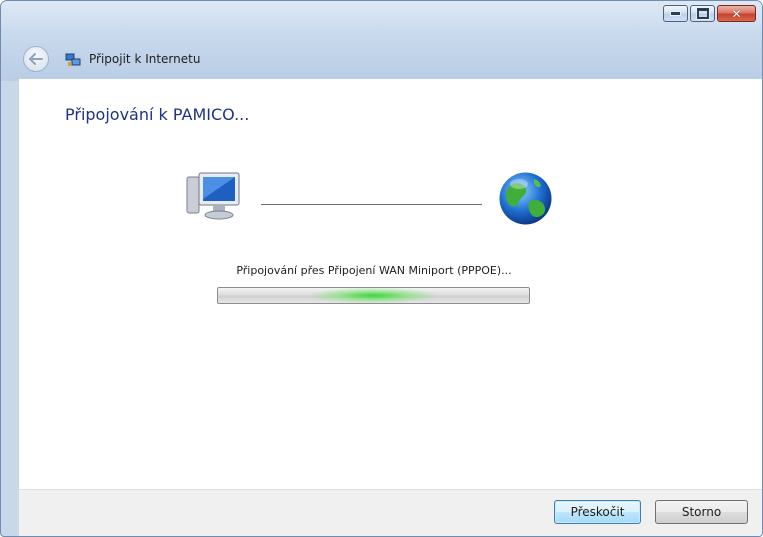  I want to click on close-icon: ✕, so click(736, 13).